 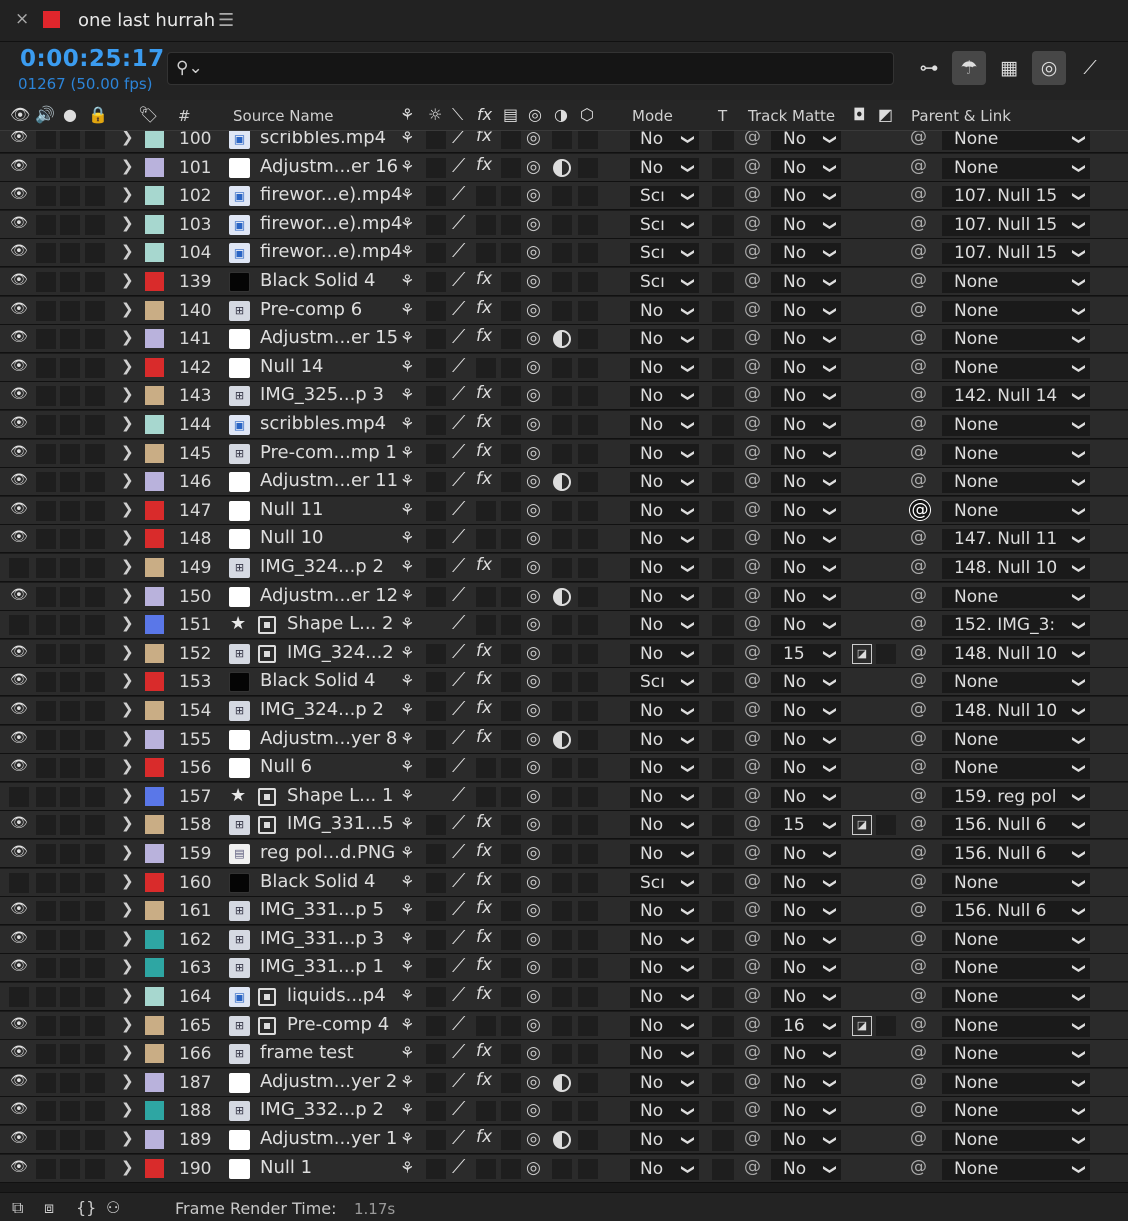 What do you see at coordinates (226, 20) in the screenshot?
I see `panel-menu-icon: ☰` at bounding box center [226, 20].